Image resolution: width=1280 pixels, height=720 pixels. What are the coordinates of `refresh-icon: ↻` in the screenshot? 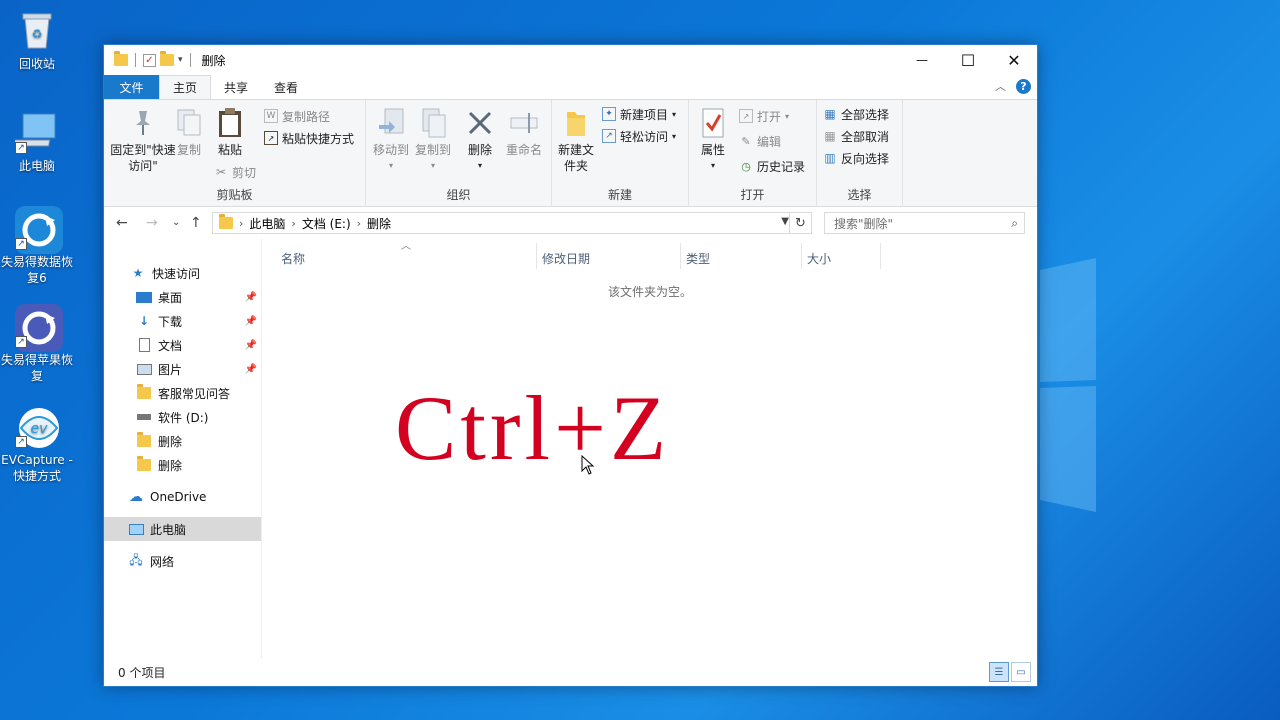 It's located at (800, 223).